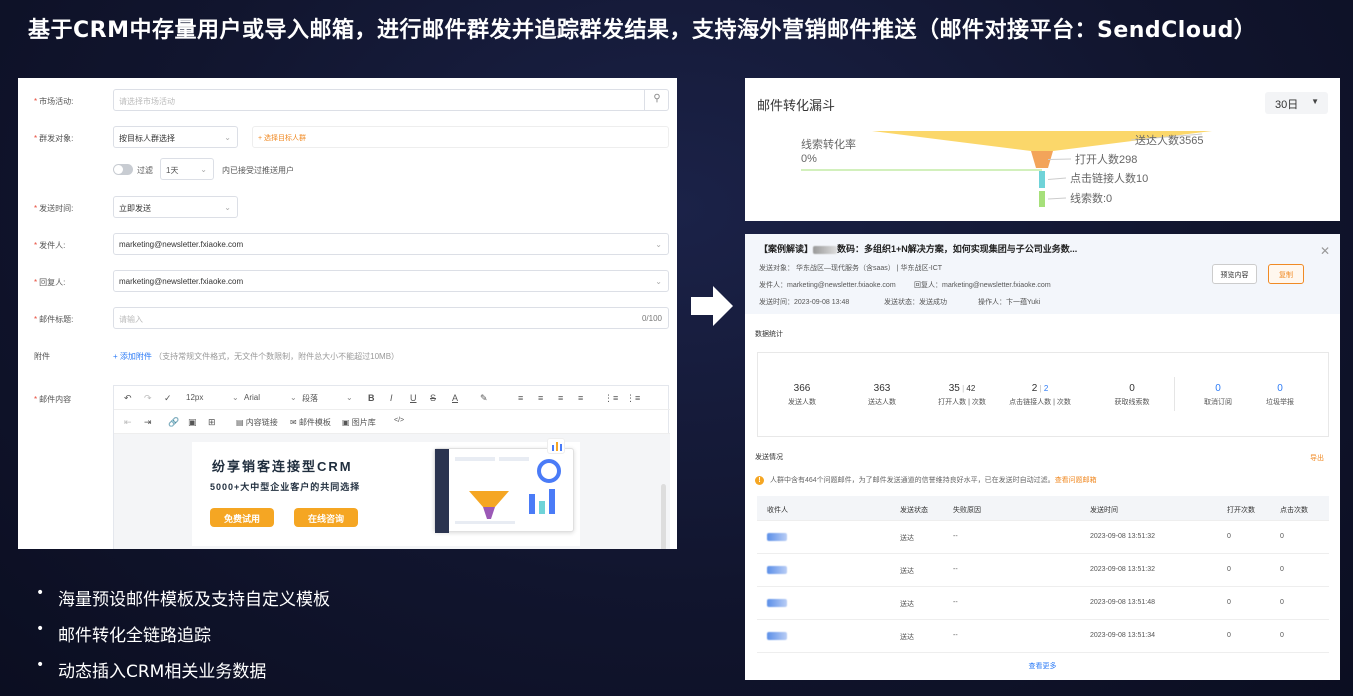  Describe the element at coordinates (962, 402) in the screenshot. I see `stat-label: 打开人数 | 次数` at that location.